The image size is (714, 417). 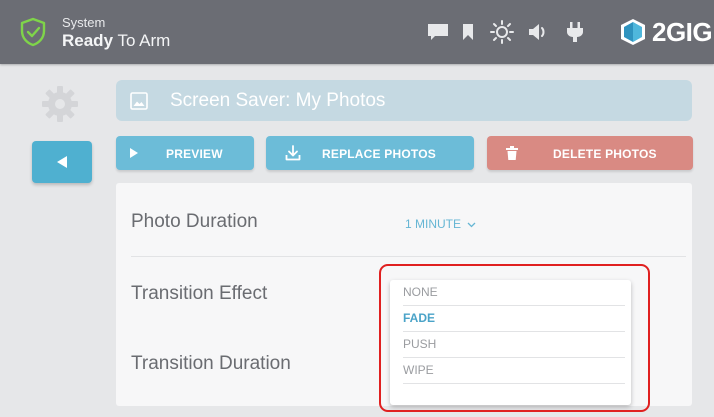 What do you see at coordinates (438, 32) in the screenshot?
I see `message-icon` at bounding box center [438, 32].